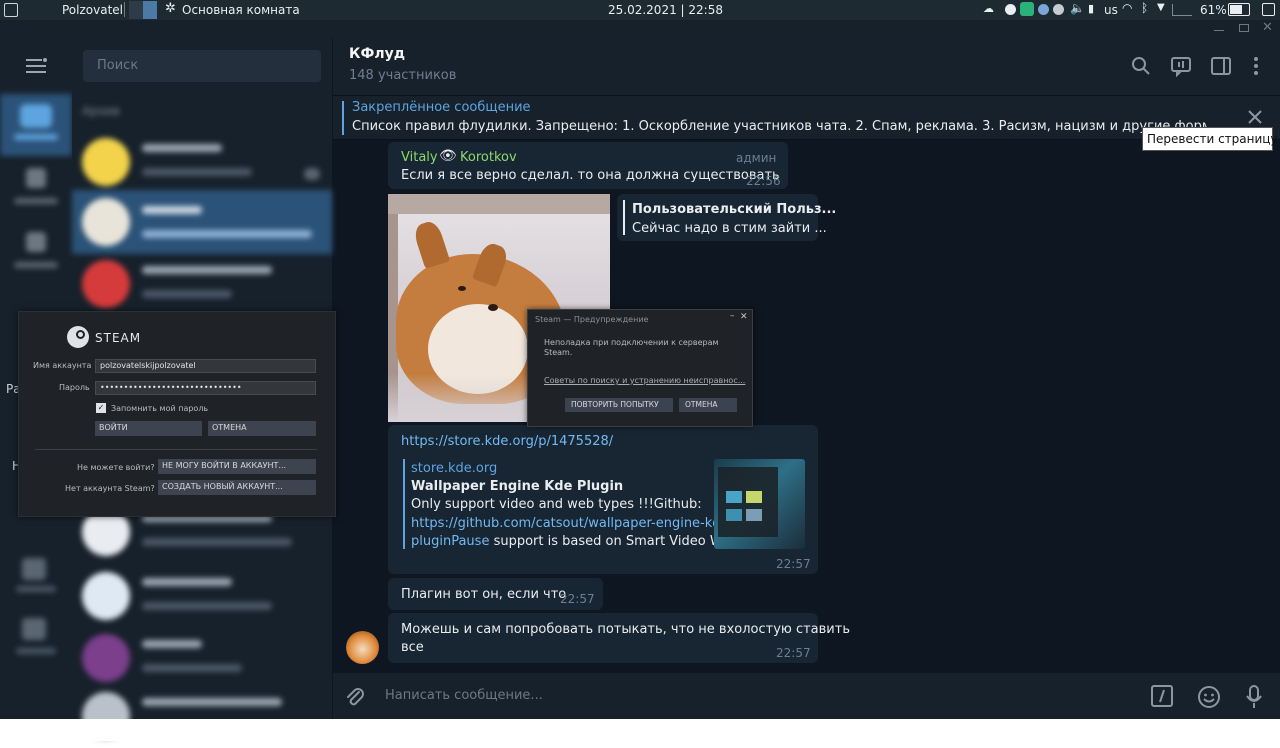 The width and height of the screenshot is (1280, 748). I want to click on warning-text-2: Steam., so click(558, 352).